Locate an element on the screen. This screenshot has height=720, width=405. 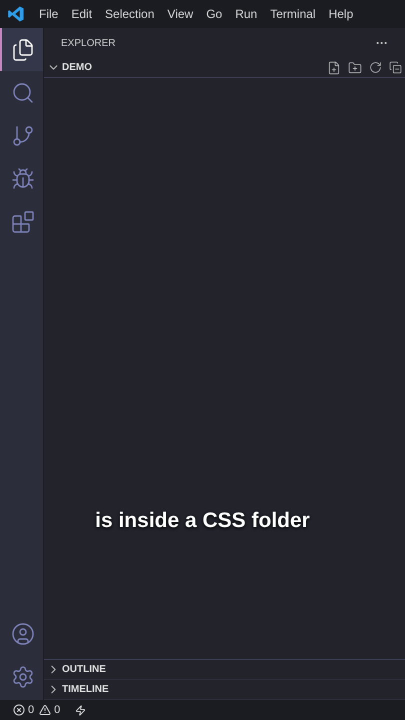
search-icon is located at coordinates (22, 92).